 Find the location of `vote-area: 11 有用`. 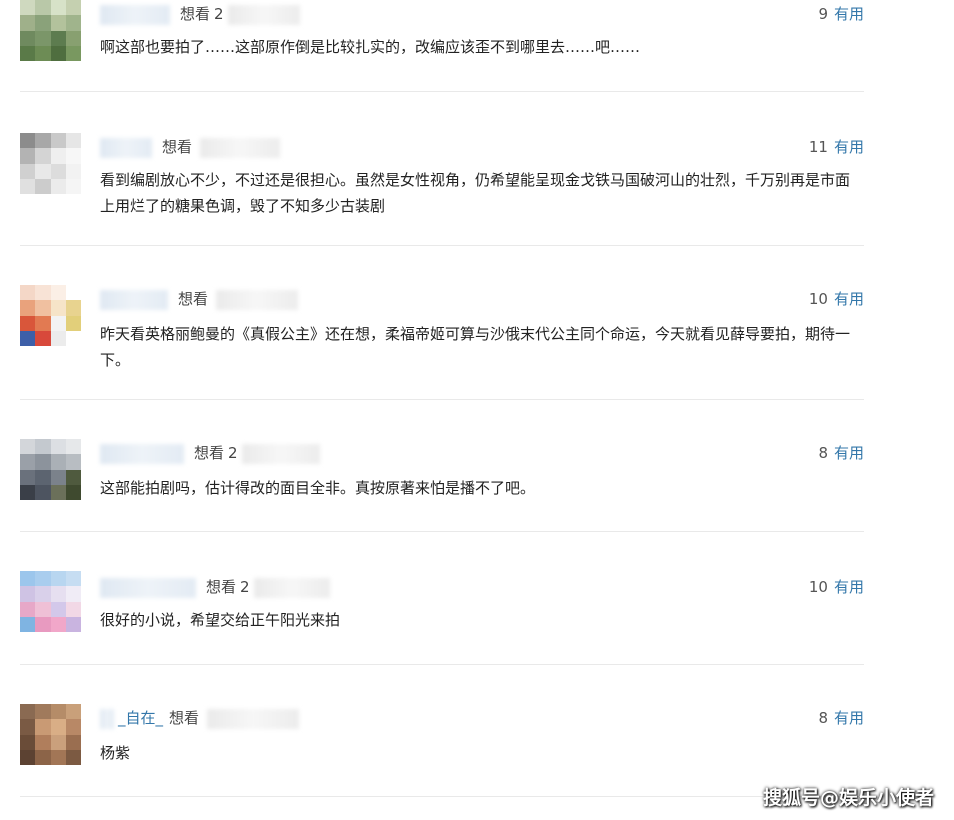

vote-area: 11 有用 is located at coordinates (836, 147).